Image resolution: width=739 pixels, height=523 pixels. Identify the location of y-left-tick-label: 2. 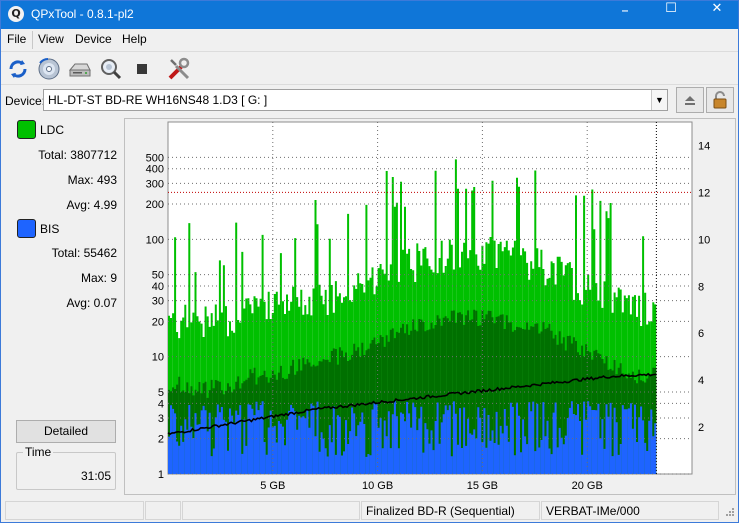
(161, 440).